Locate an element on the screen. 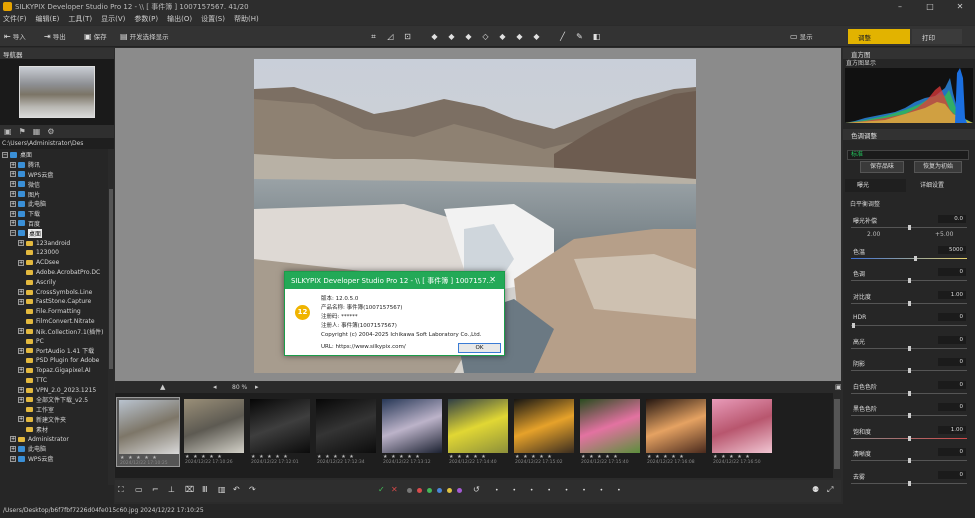  export-button: ⇥ 导出 is located at coordinates (55, 36).